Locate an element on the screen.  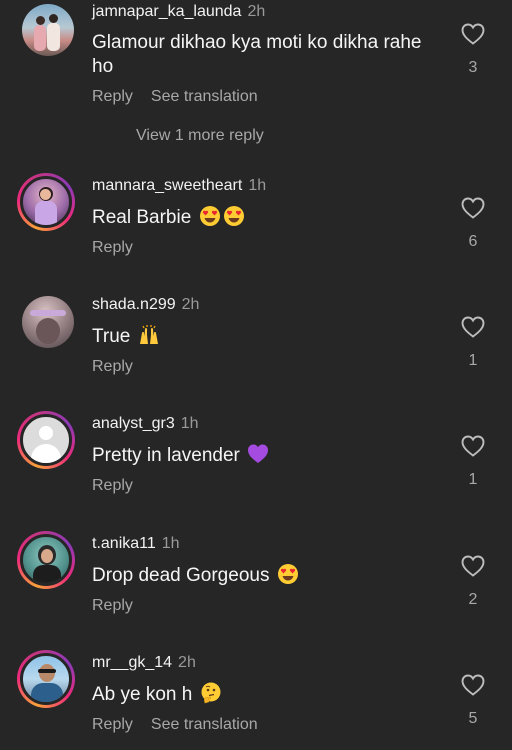
like-count: 2 is located at coordinates (473, 599).